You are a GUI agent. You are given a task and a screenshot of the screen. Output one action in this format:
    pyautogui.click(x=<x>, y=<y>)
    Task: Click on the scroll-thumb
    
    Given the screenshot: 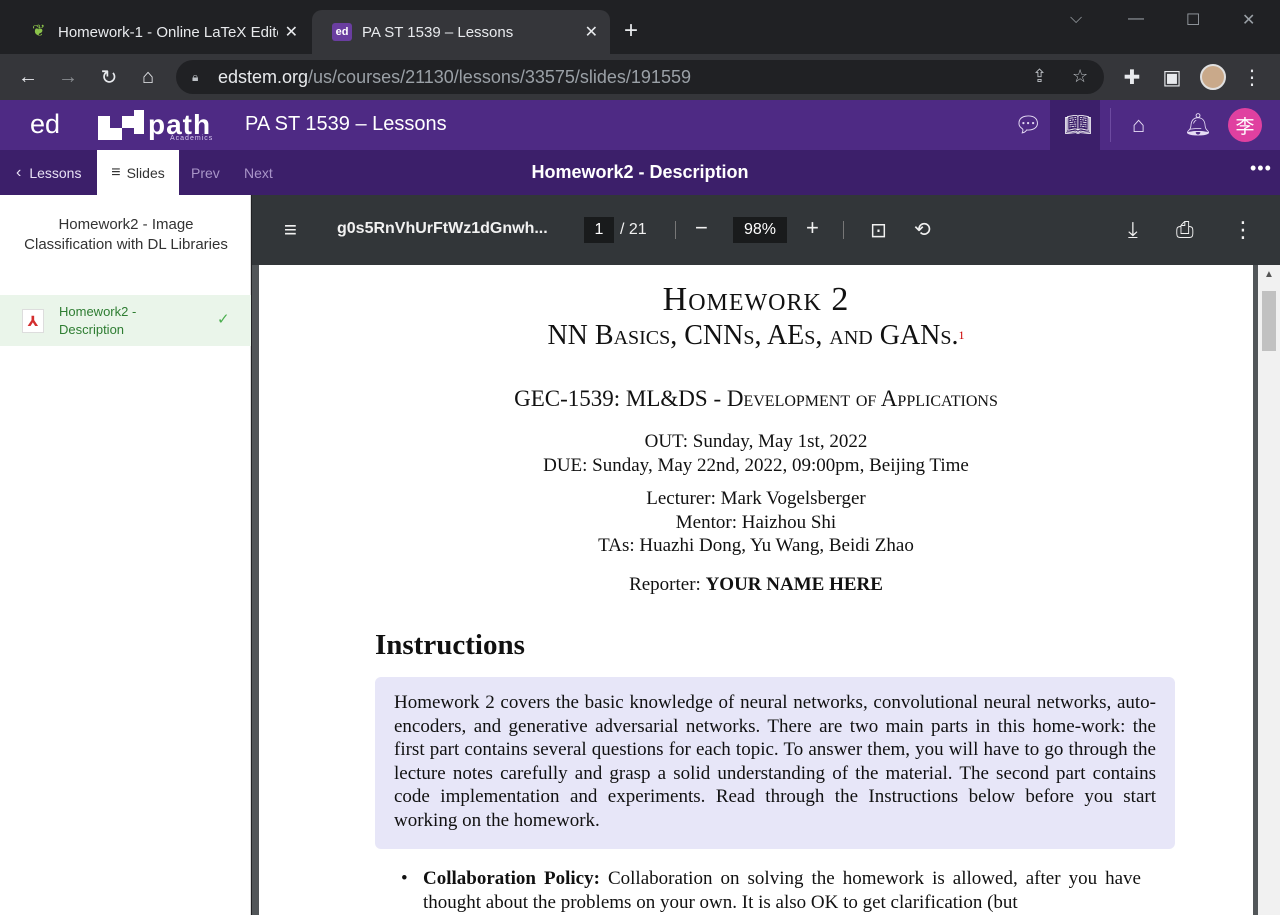 What is the action you would take?
    pyautogui.click(x=1269, y=321)
    